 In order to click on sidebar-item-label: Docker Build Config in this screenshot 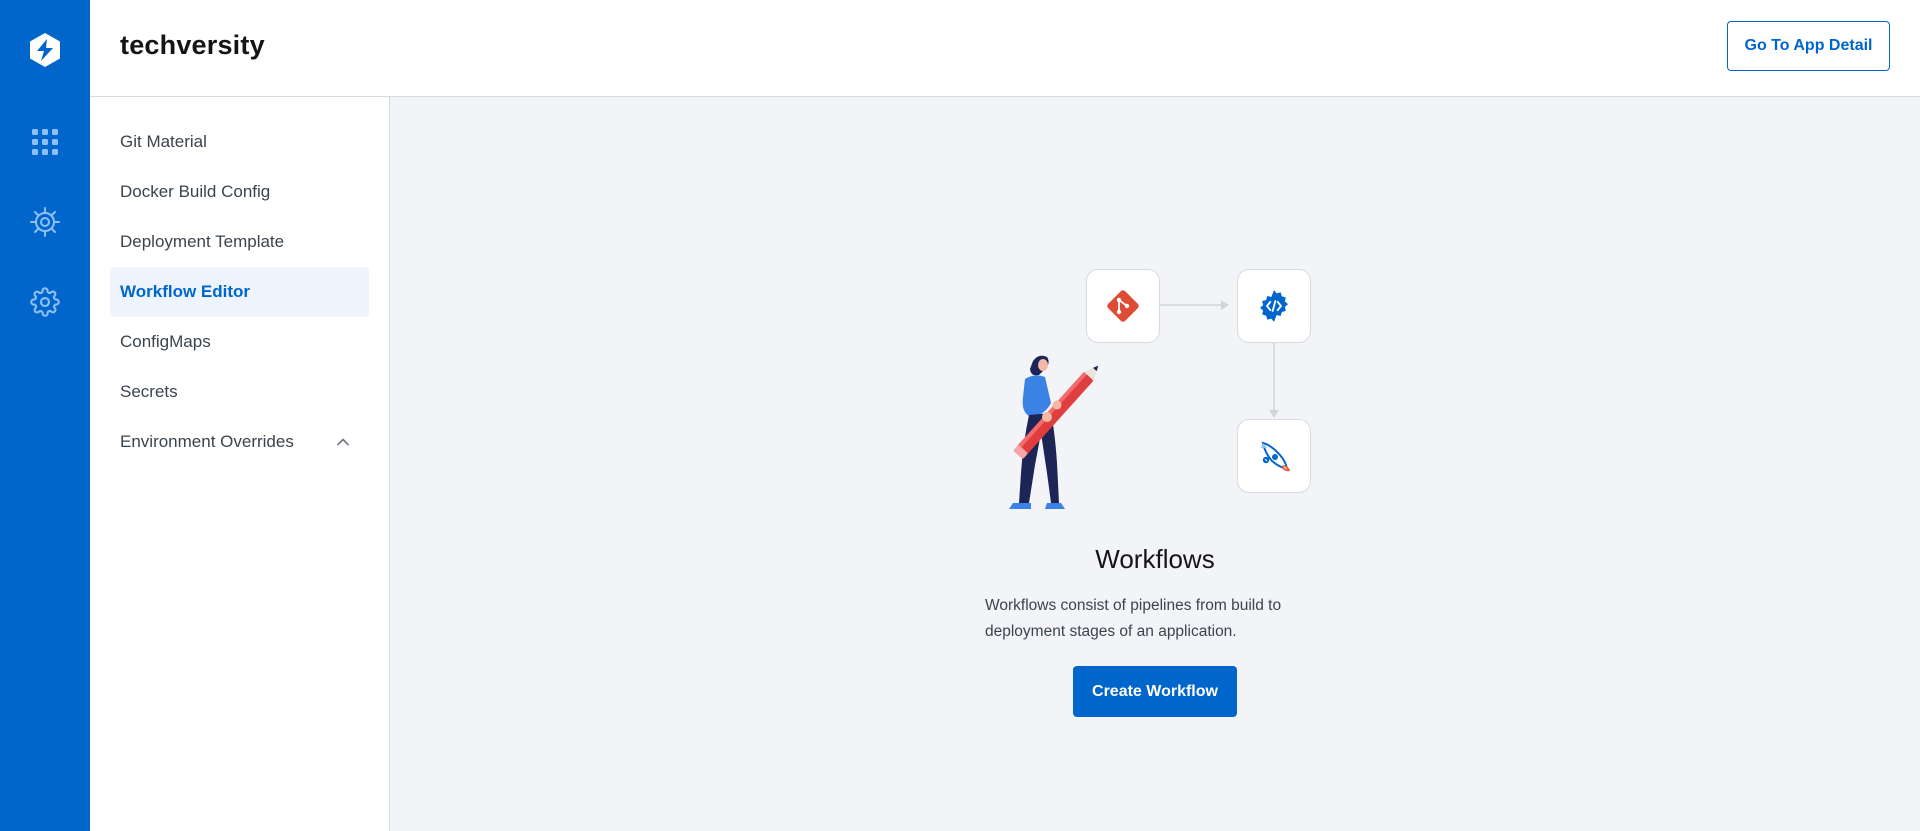, I will do `click(195, 191)`.